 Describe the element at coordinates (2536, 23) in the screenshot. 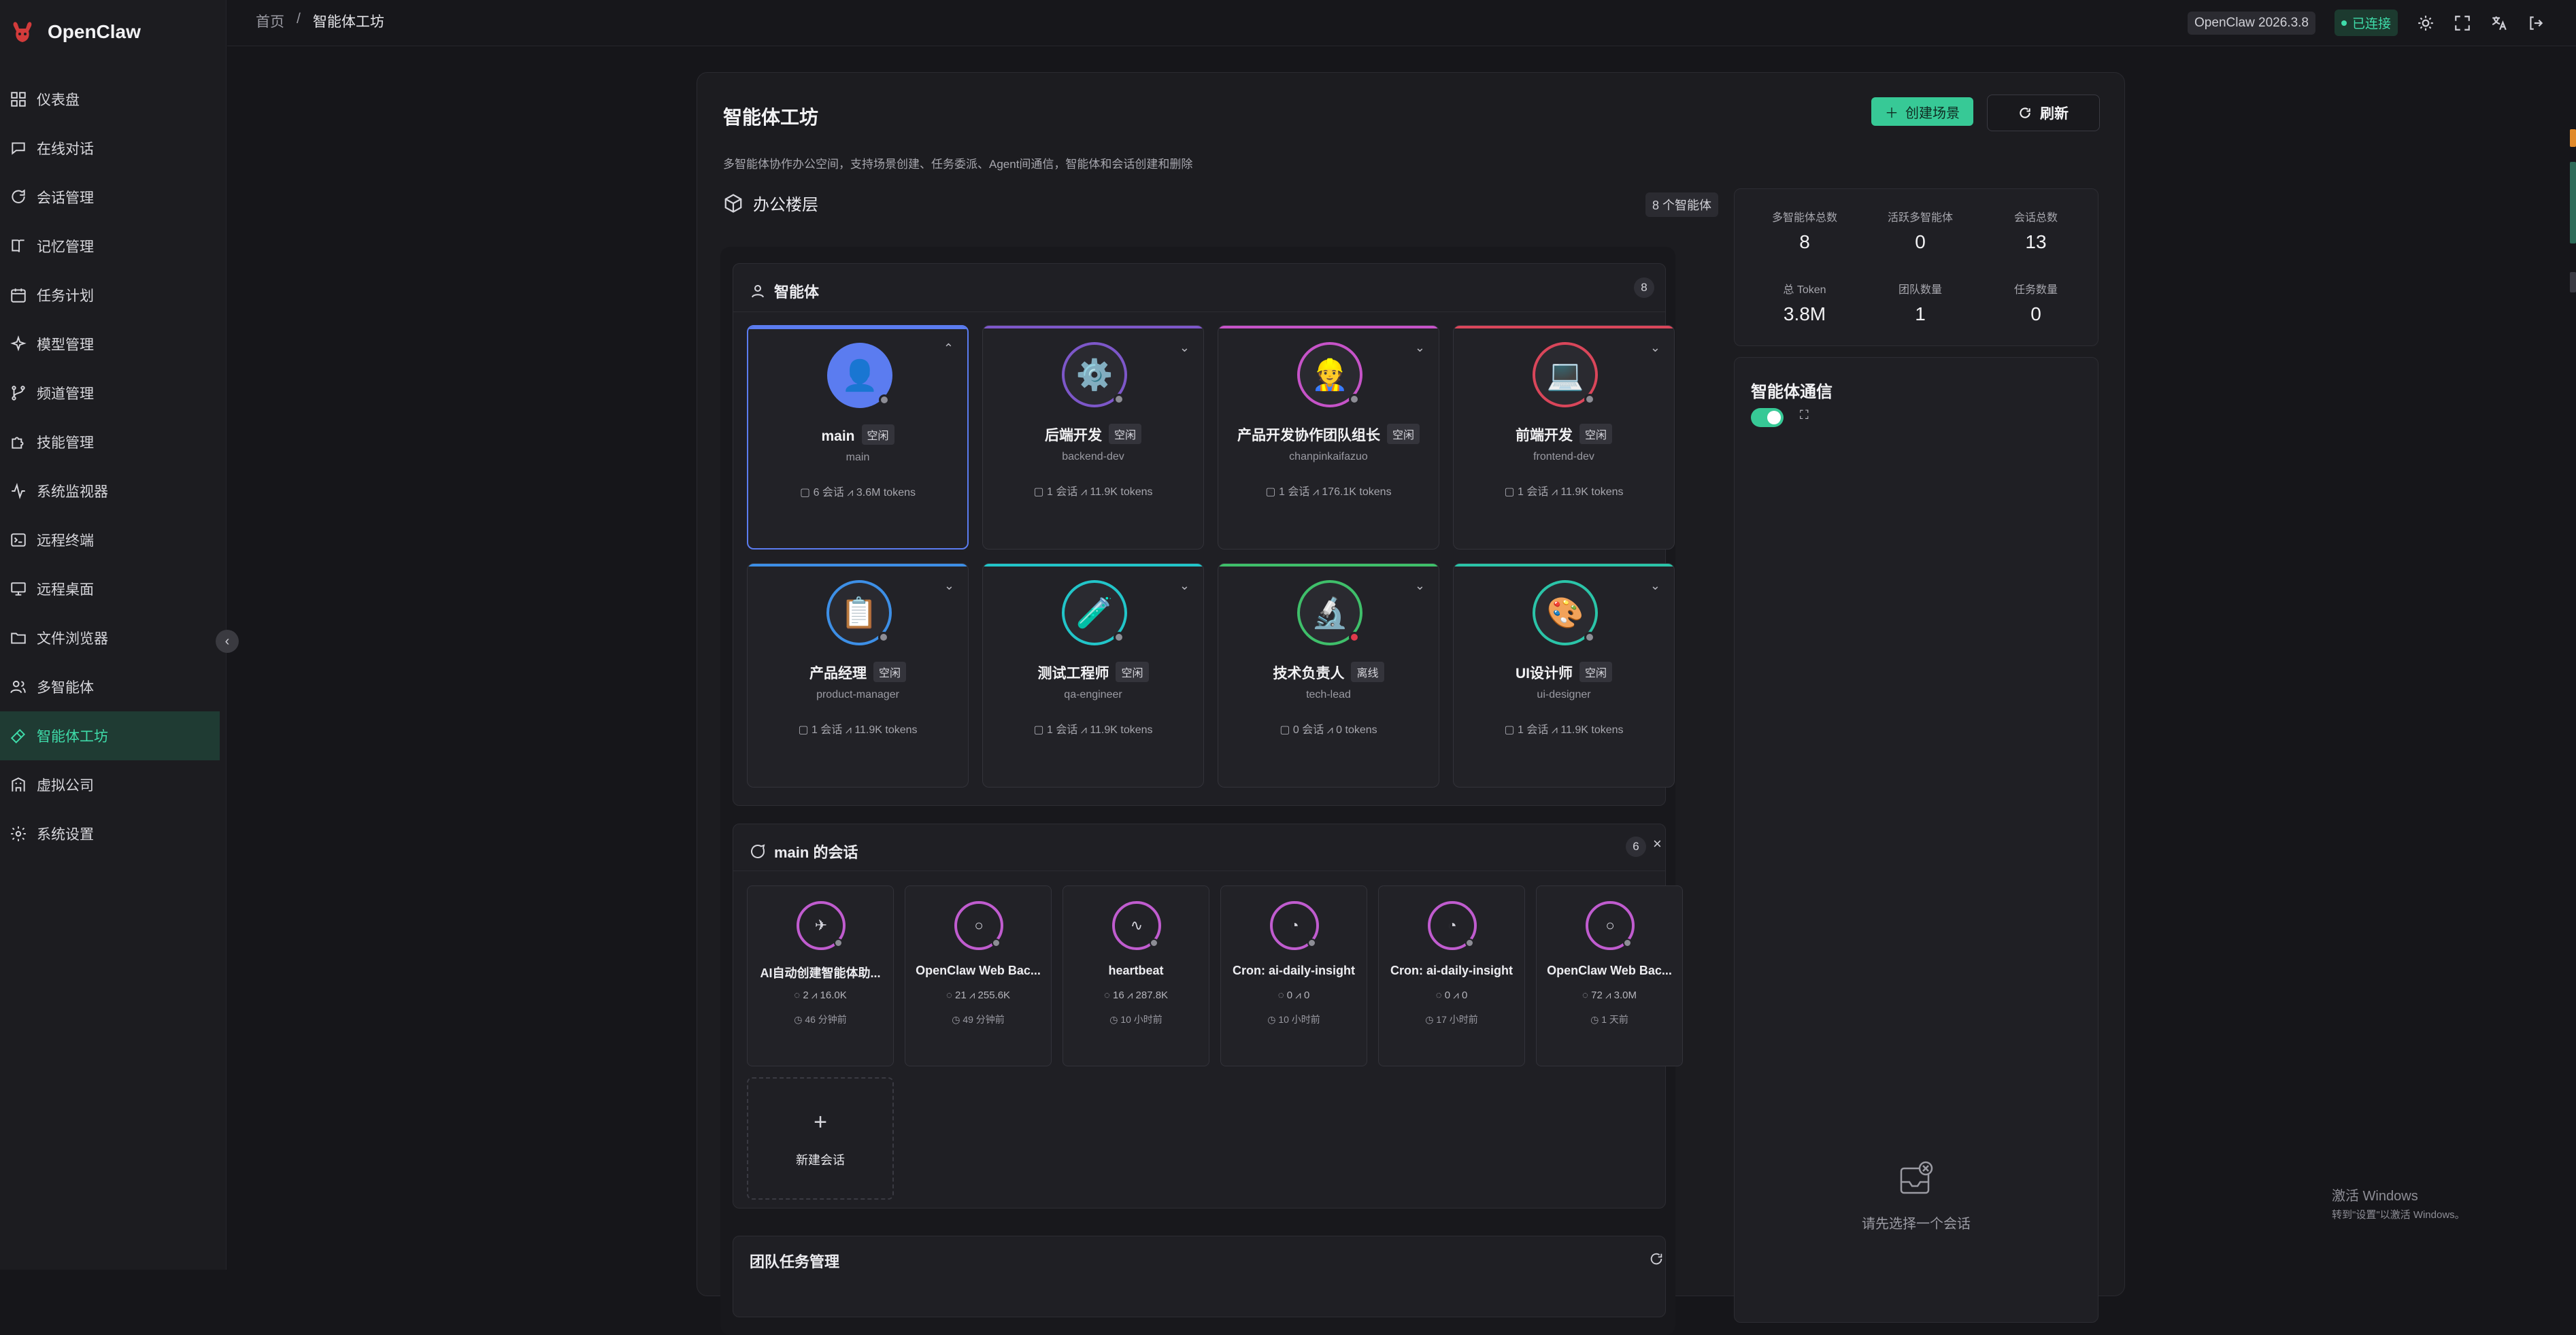

I see `logout-icon` at that location.